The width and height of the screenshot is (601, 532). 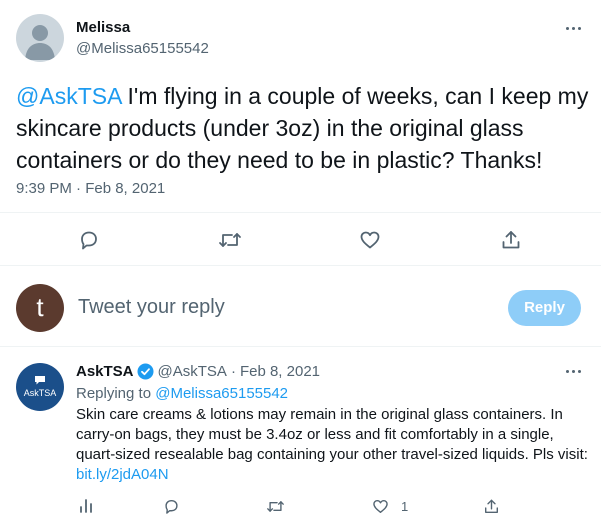 What do you see at coordinates (405, 506) in the screenshot?
I see `like-count: 1` at bounding box center [405, 506].